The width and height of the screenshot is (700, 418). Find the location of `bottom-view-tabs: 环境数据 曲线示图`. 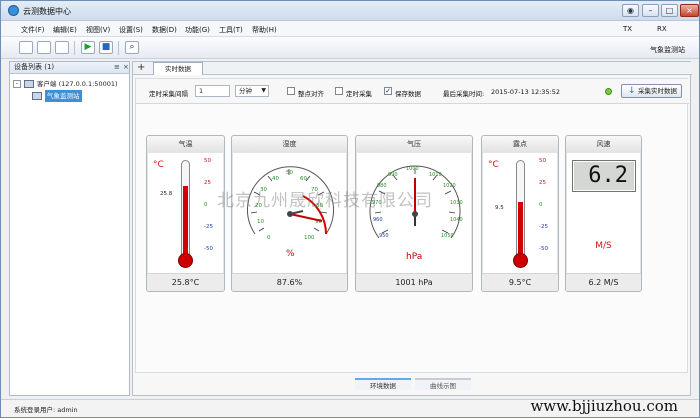

bottom-view-tabs: 环境数据 曲线示图 is located at coordinates (416, 384).